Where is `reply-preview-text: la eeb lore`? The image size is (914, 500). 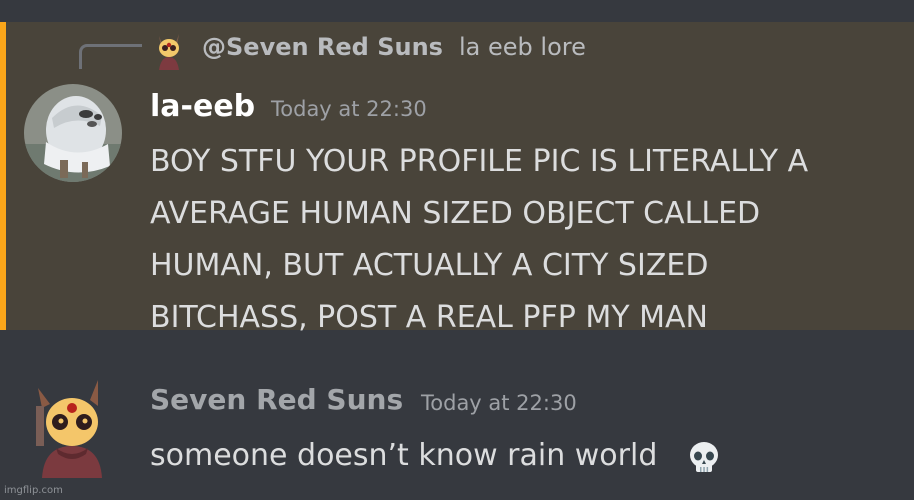 reply-preview-text: la eeb lore is located at coordinates (522, 47).